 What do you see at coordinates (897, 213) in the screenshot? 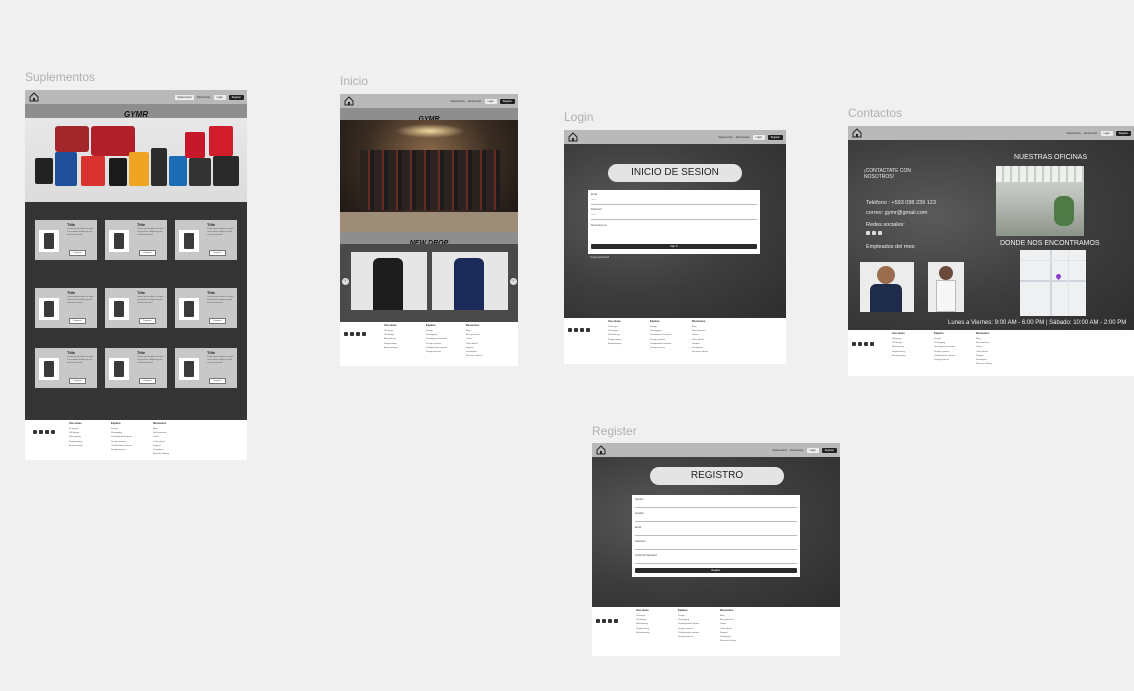
I see `contact-email: correo: gymr@gmail.com` at bounding box center [897, 213].